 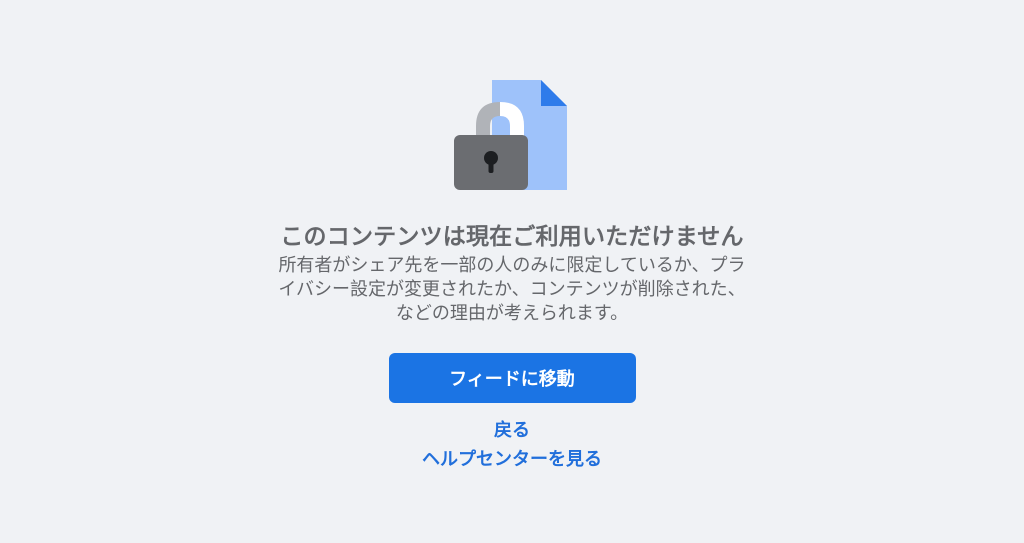 I want to click on error-description-line: 所有者がシェア先を一部の人のみに限定しているか、プラ, so click(x=512, y=265).